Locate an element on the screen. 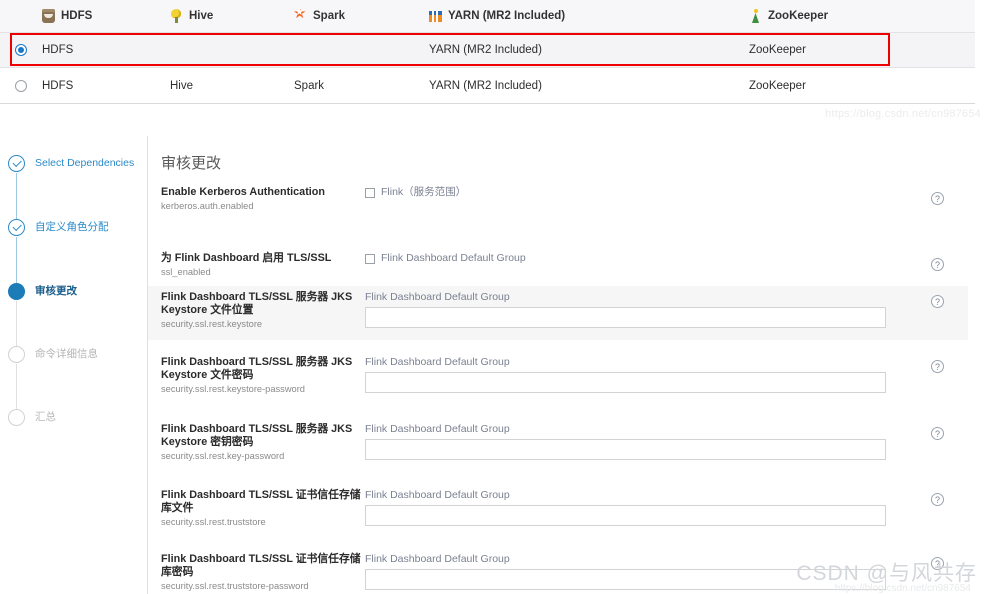 The height and width of the screenshot is (594, 985). column-header-hdfs: HDFS is located at coordinates (106, 16).